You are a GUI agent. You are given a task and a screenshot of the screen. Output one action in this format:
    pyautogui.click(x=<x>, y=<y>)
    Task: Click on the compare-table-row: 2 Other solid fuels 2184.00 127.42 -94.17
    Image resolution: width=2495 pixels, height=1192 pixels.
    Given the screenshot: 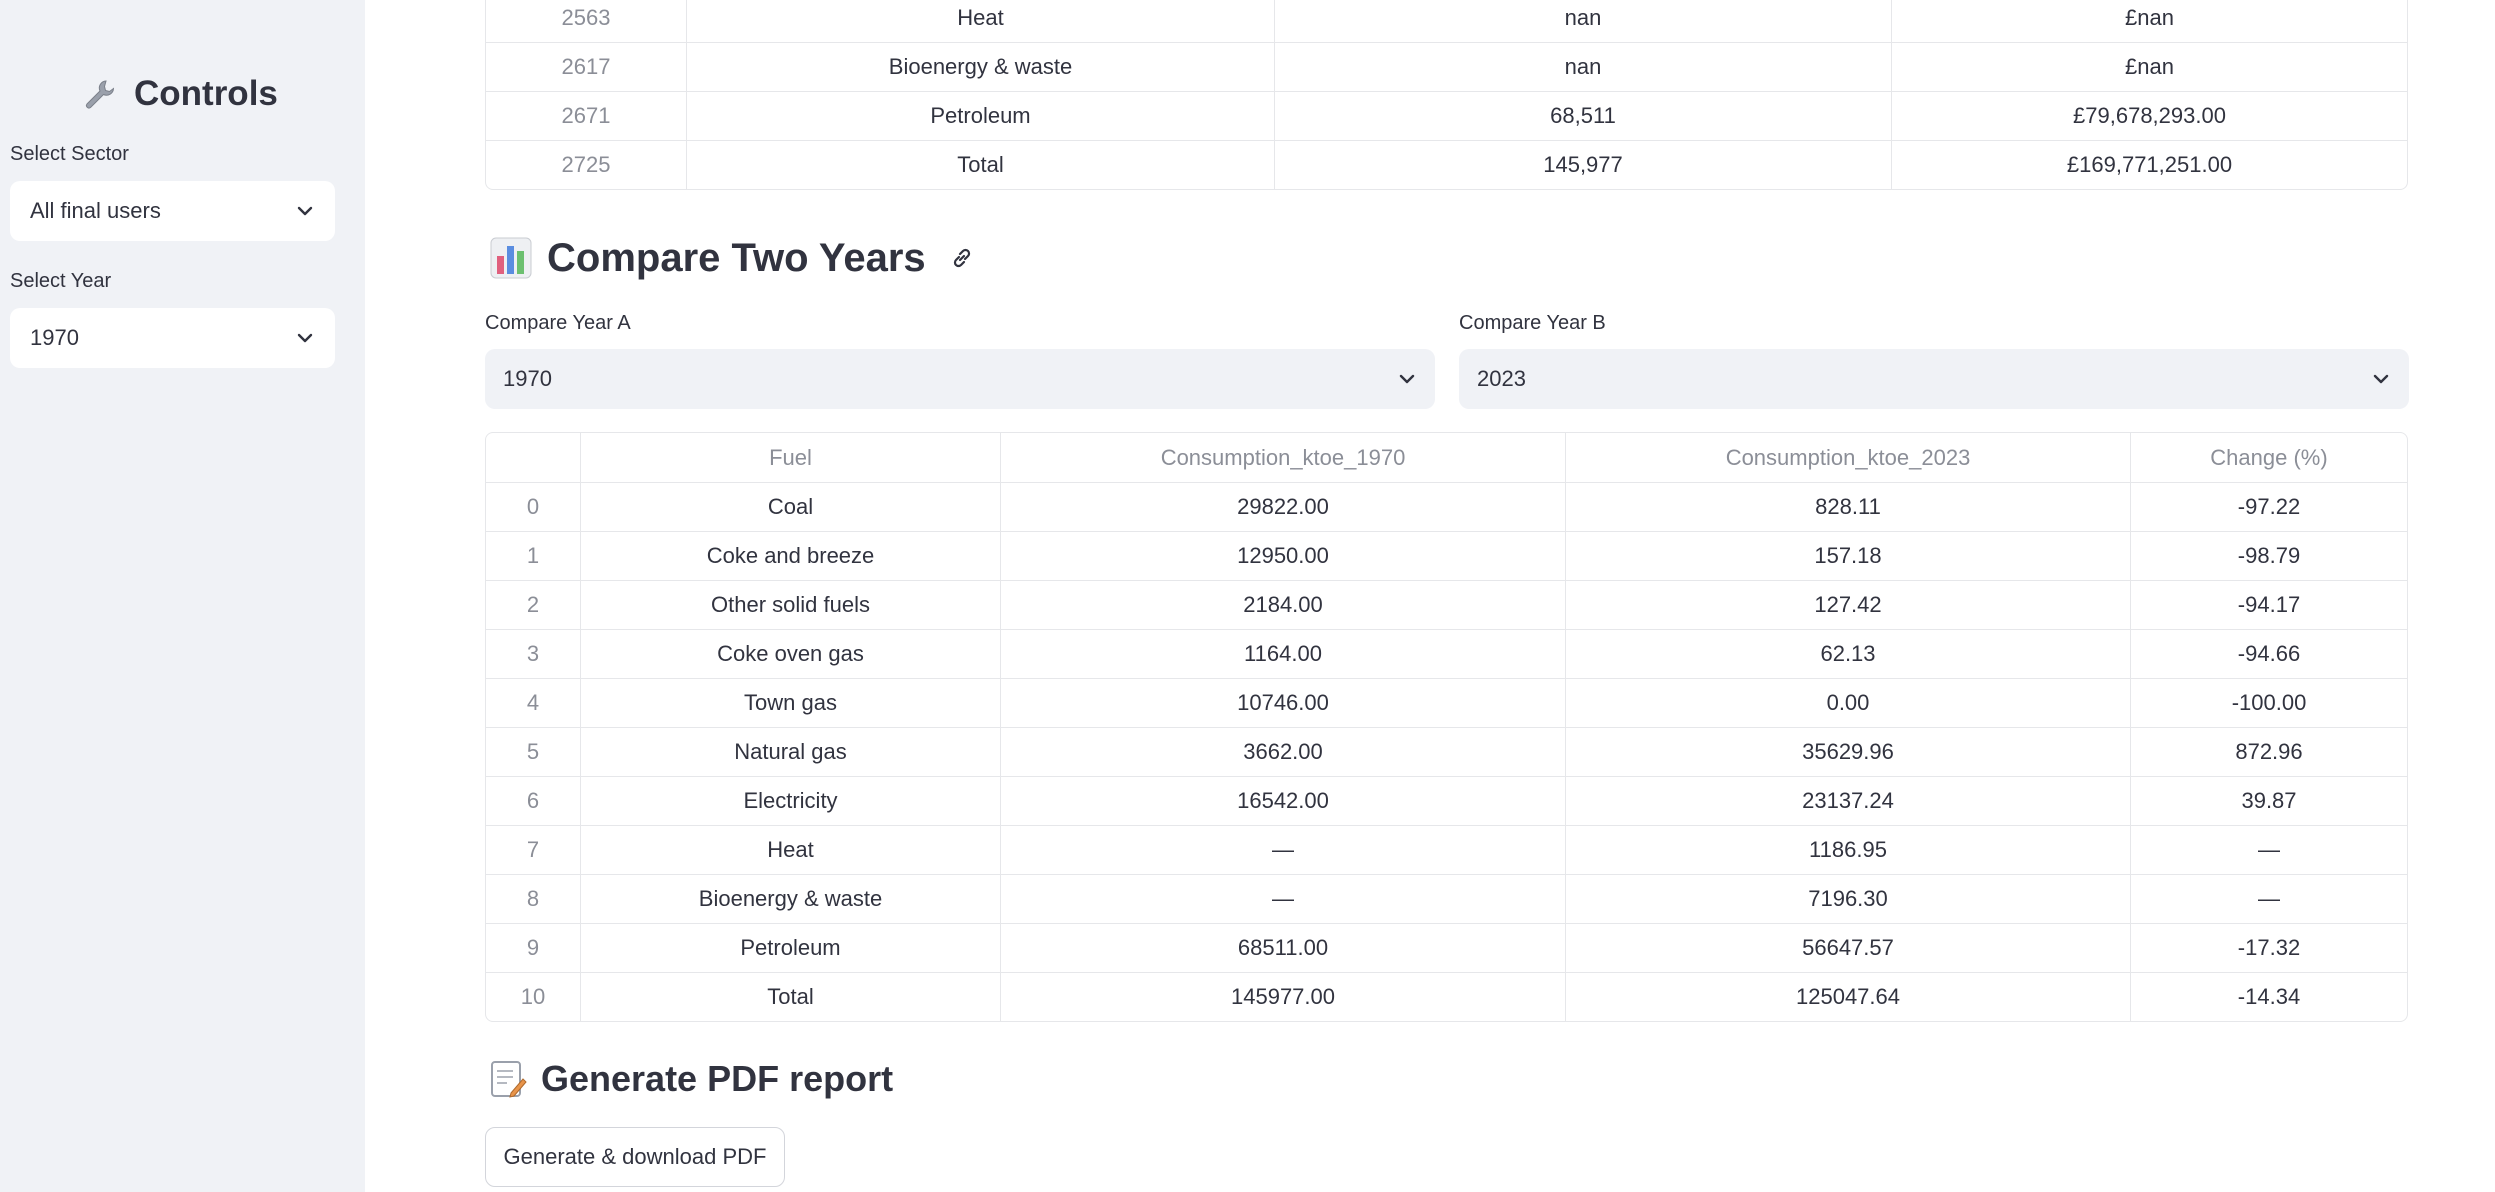 What is the action you would take?
    pyautogui.click(x=1446, y=604)
    